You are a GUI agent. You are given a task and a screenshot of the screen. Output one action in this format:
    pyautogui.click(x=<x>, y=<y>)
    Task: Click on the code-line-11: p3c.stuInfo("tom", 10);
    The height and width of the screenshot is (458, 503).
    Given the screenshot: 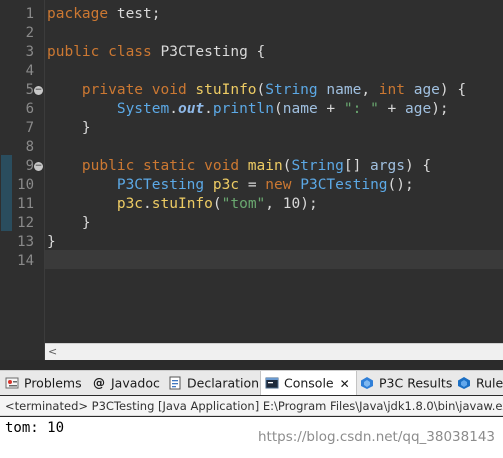 What is the action you would take?
    pyautogui.click(x=182, y=204)
    